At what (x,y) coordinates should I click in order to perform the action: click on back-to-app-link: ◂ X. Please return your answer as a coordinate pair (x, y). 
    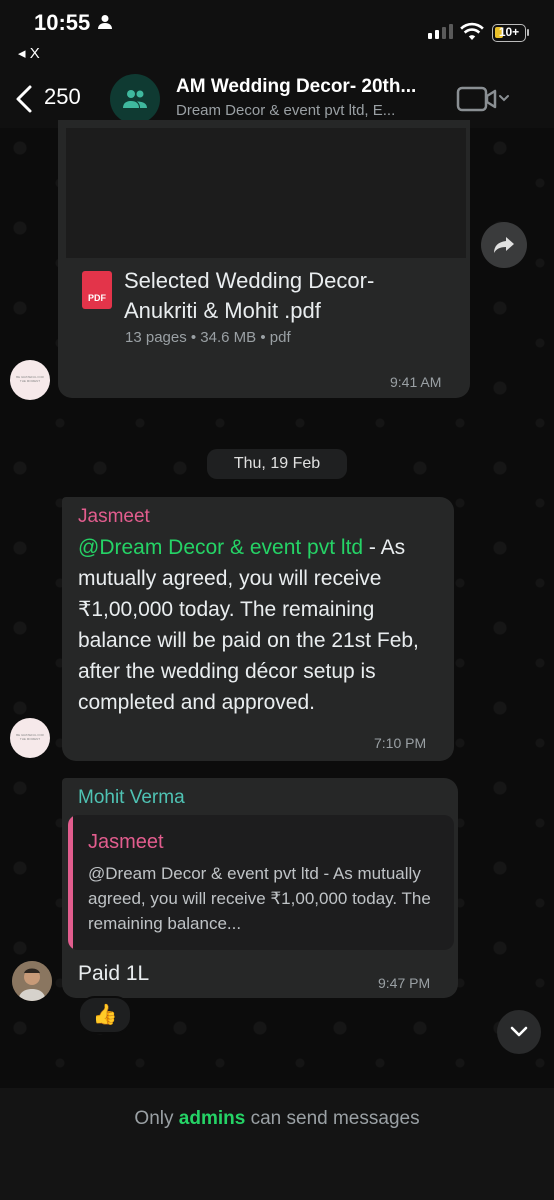
    Looking at the image, I should click on (29, 53).